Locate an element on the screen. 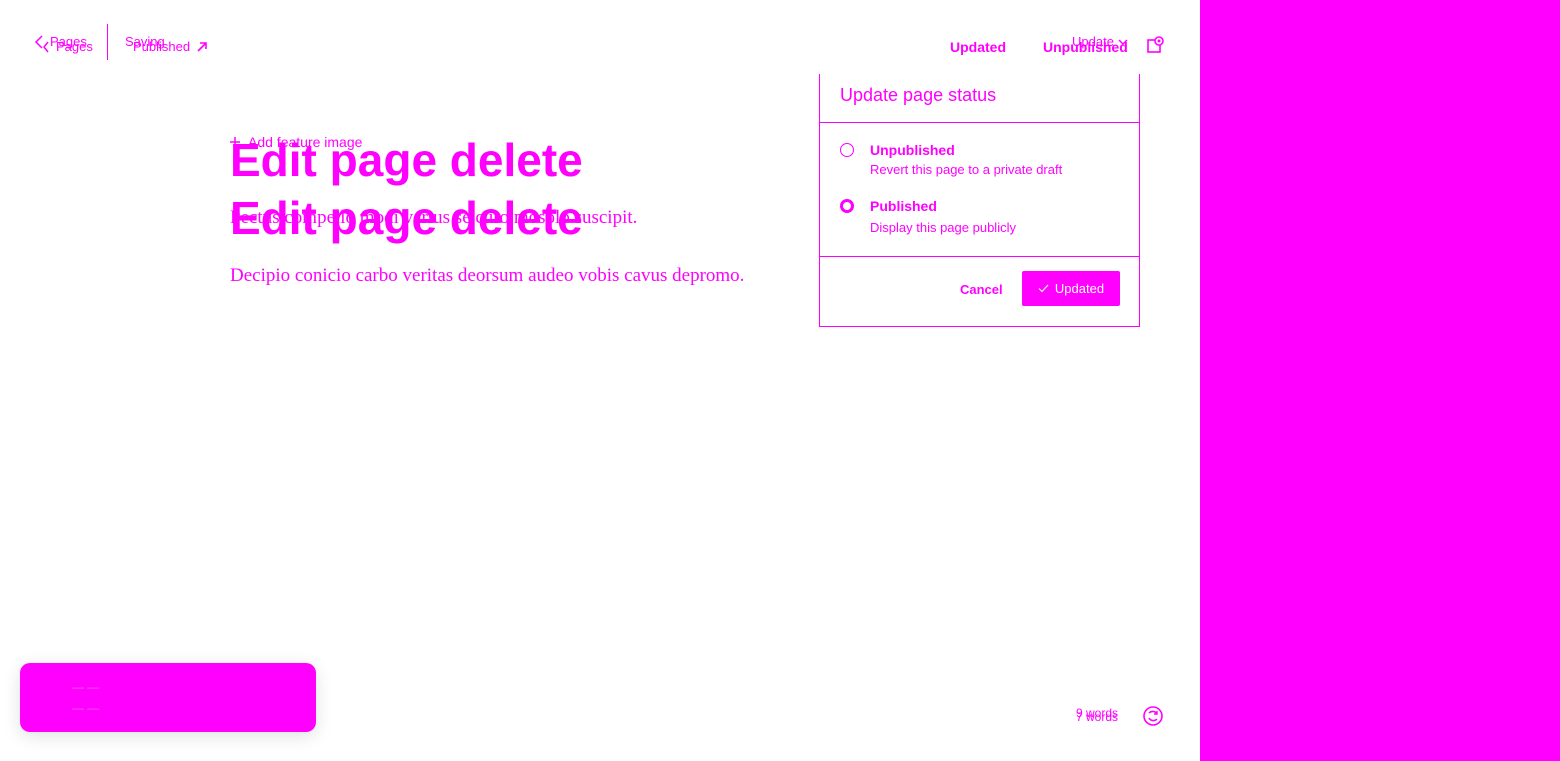 The width and height of the screenshot is (1560, 761). updated-status: Updated is located at coordinates (978, 47).